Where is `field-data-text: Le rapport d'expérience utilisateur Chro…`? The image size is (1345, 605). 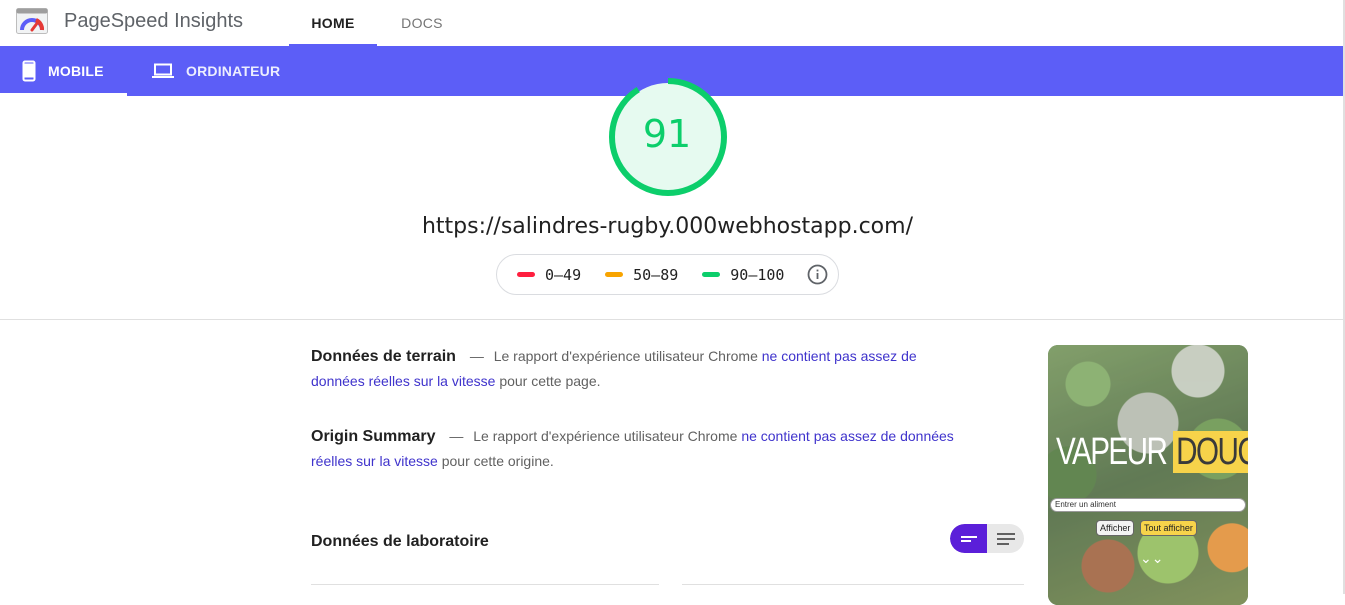
field-data-text: Le rapport d'expérience utilisateur Chro… is located at coordinates (625, 356).